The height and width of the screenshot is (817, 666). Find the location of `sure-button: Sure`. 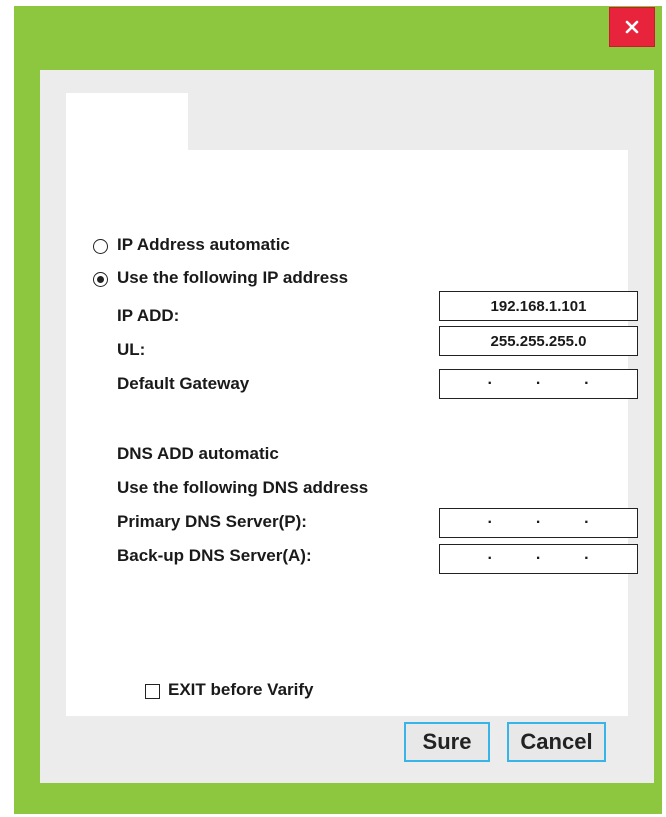

sure-button: Sure is located at coordinates (447, 742).